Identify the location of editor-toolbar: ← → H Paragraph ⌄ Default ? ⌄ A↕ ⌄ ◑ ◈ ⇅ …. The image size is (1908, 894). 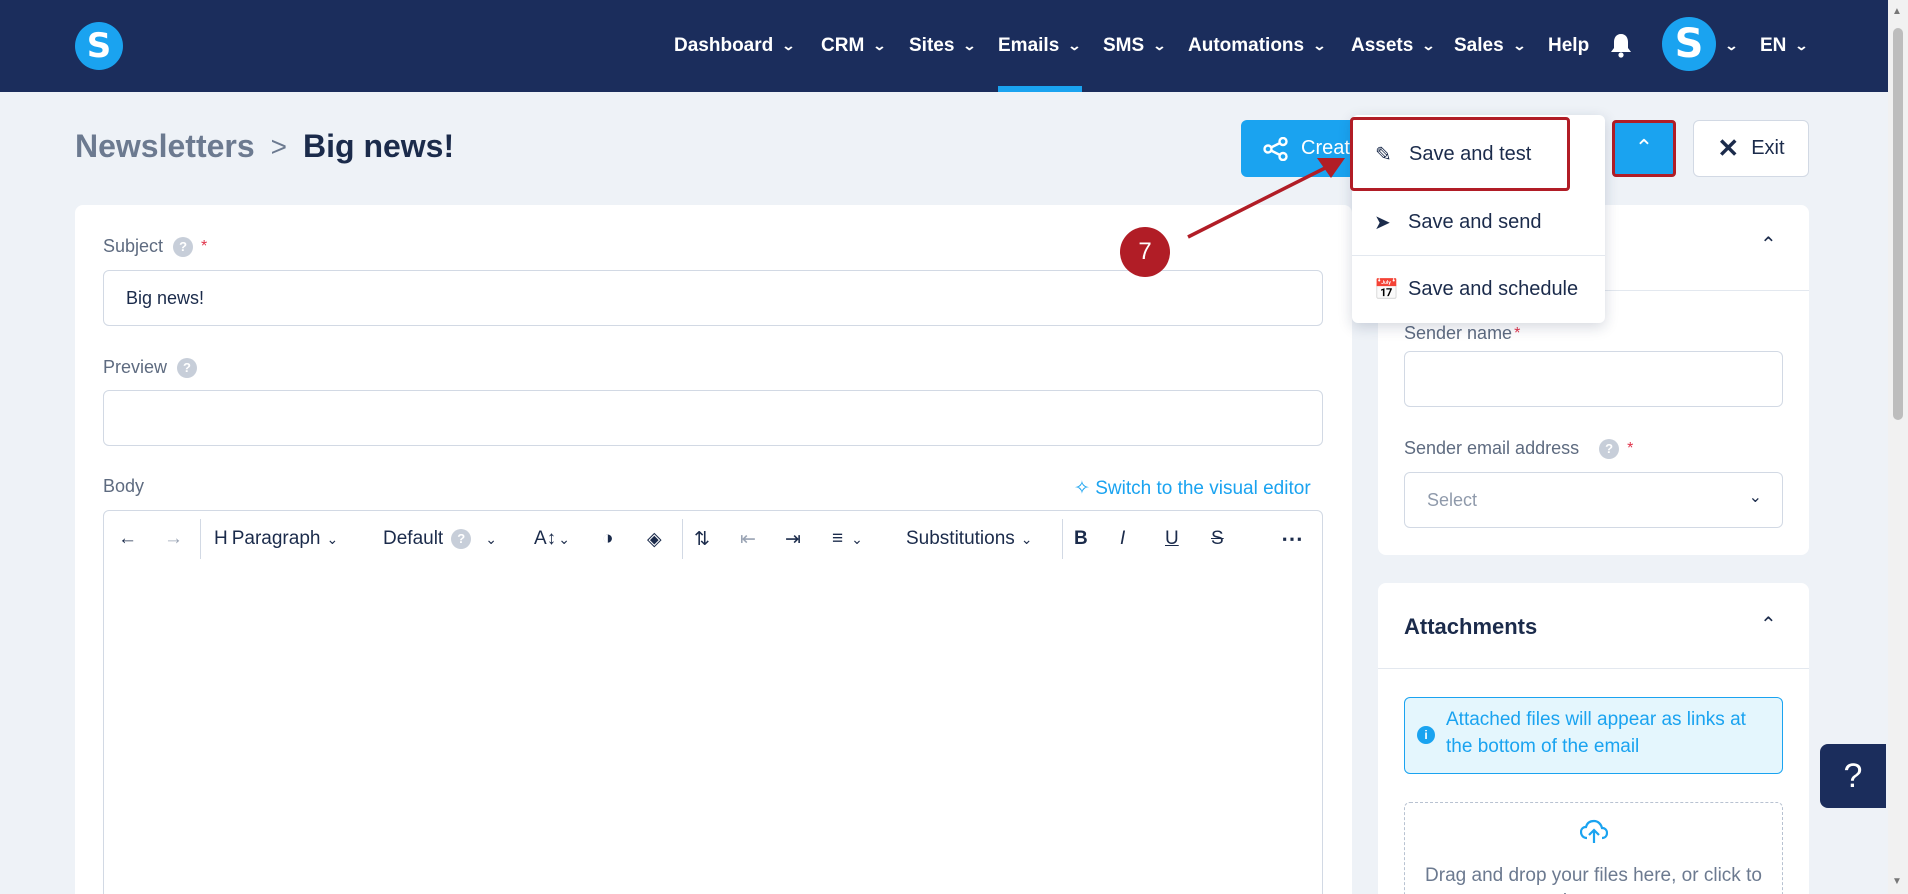
(713, 538).